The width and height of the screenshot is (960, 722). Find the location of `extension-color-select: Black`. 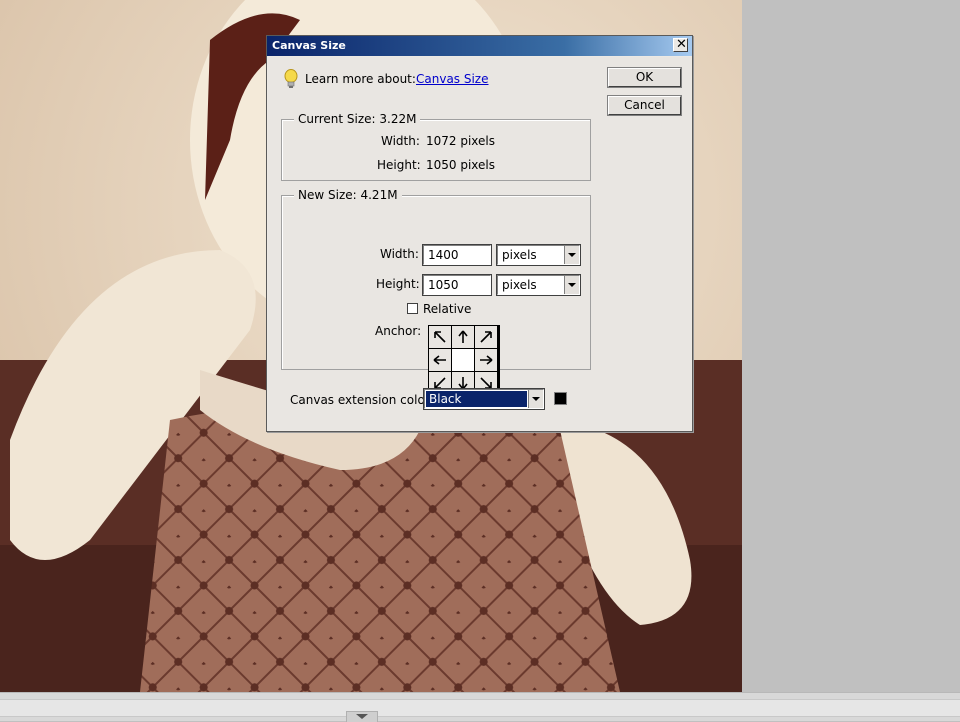

extension-color-select: Black is located at coordinates (484, 399).